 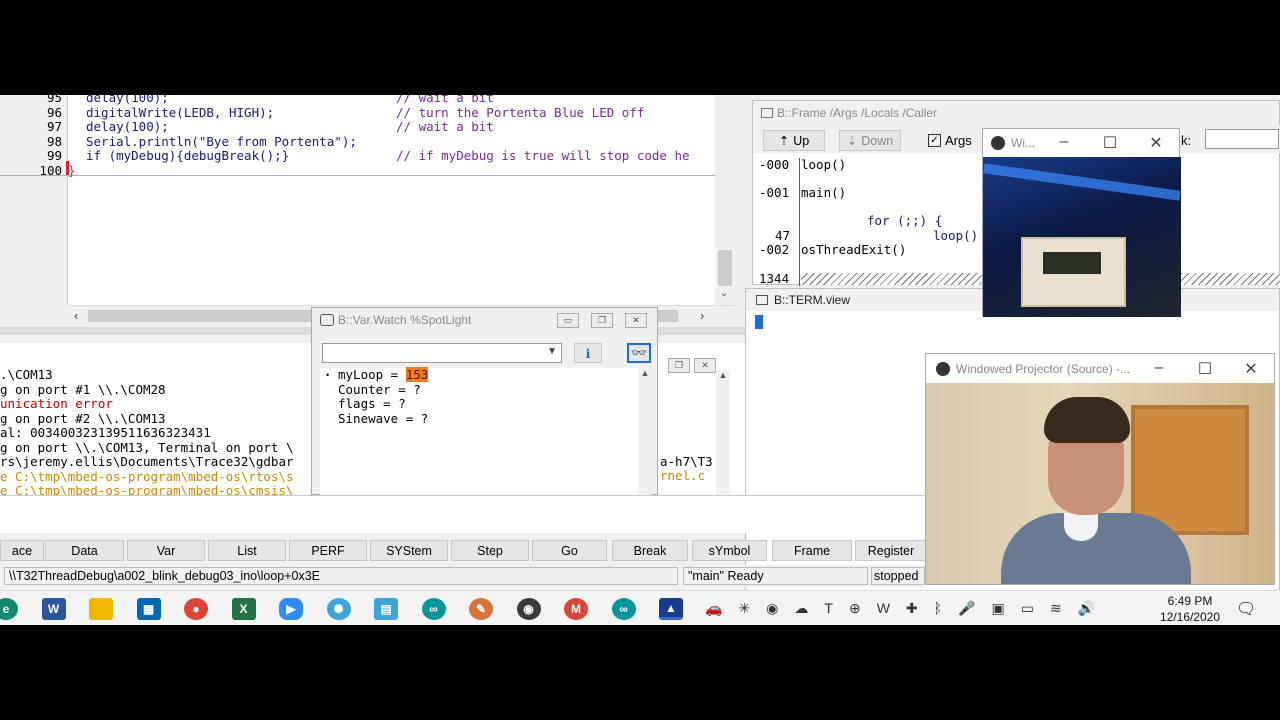 What do you see at coordinates (588, 353) in the screenshot?
I see `info-button: ℹ` at bounding box center [588, 353].